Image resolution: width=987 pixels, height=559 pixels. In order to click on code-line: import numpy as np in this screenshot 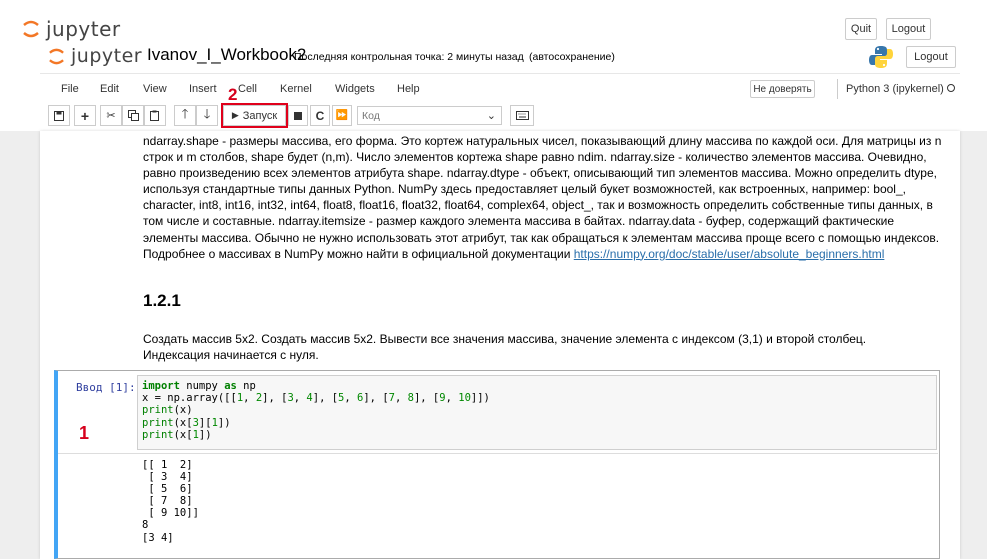, I will do `click(199, 386)`.